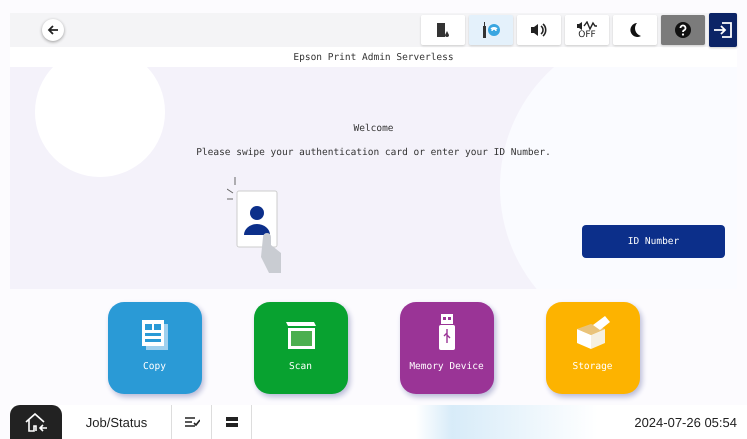 The height and width of the screenshot is (439, 747). Describe the element at coordinates (300, 336) in the screenshot. I see `scanner-icon` at that location.